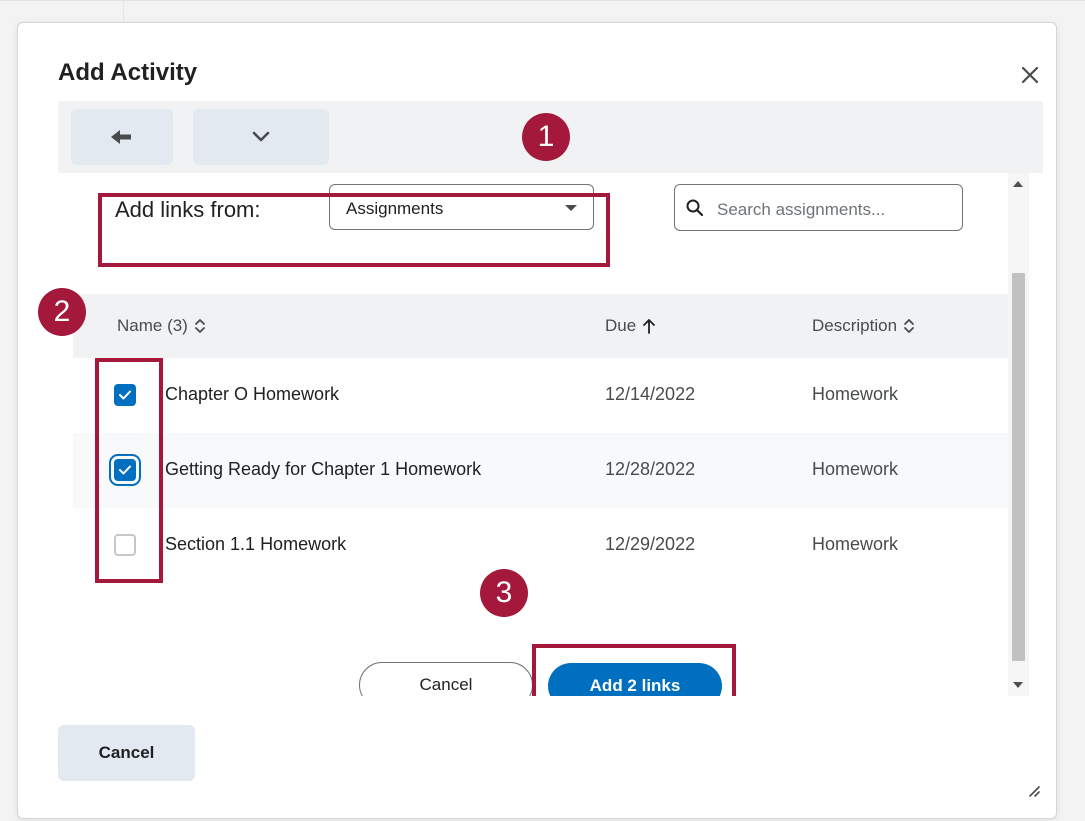 The height and width of the screenshot is (821, 1085). I want to click on row-due: 12/28/2022, so click(650, 469).